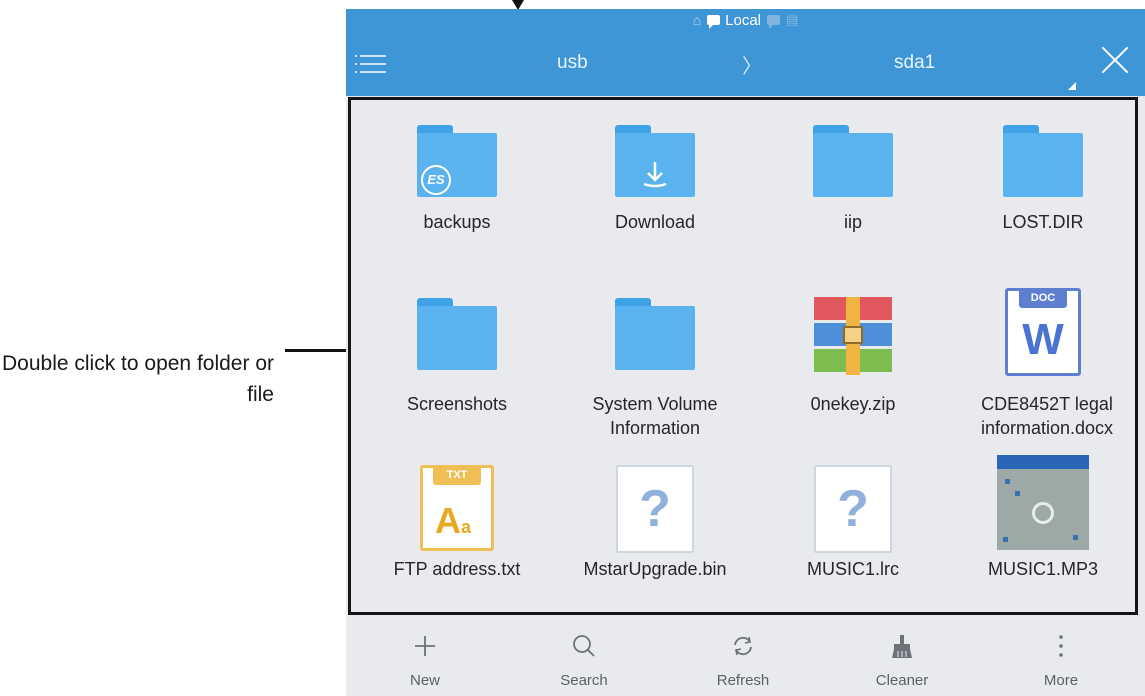  What do you see at coordinates (655, 569) in the screenshot?
I see `file-name: MstarUpgrade.bin` at bounding box center [655, 569].